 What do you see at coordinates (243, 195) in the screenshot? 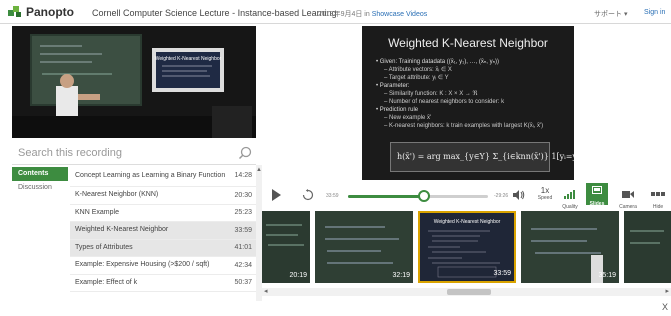
I see `list-item-time: 20:30` at bounding box center [243, 195].